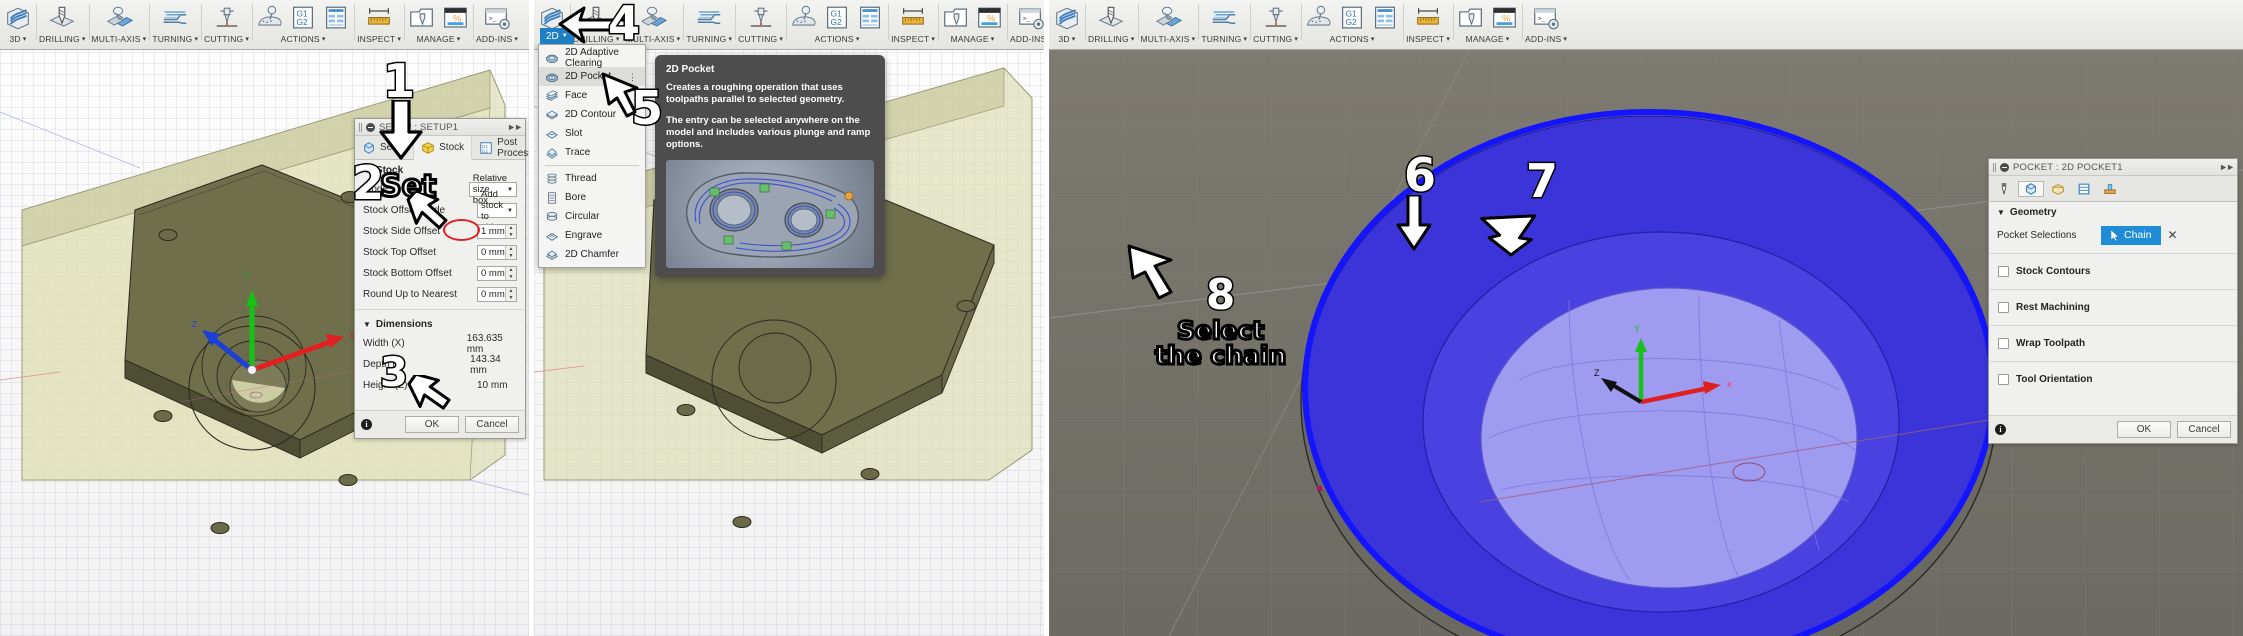 The width and height of the screenshot is (2243, 636). Describe the element at coordinates (510, 294) in the screenshot. I see `round-up-stepper: ▲ ▼` at that location.